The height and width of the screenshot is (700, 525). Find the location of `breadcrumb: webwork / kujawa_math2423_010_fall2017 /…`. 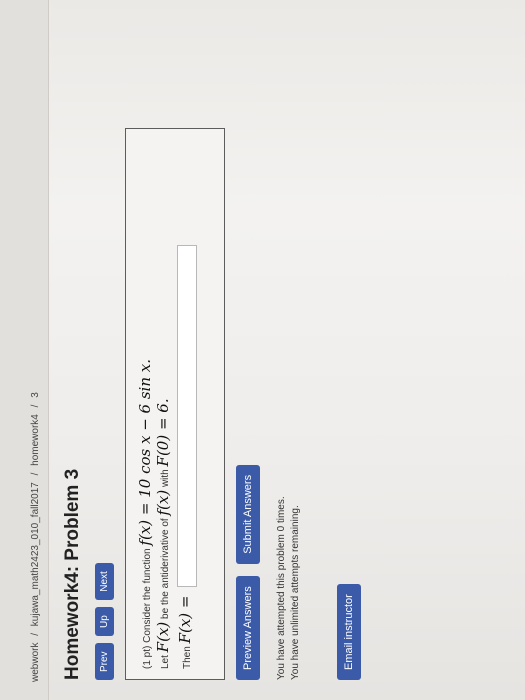

breadcrumb: webwork / kujawa_math2423_010_fall2017 /… is located at coordinates (35, 535).